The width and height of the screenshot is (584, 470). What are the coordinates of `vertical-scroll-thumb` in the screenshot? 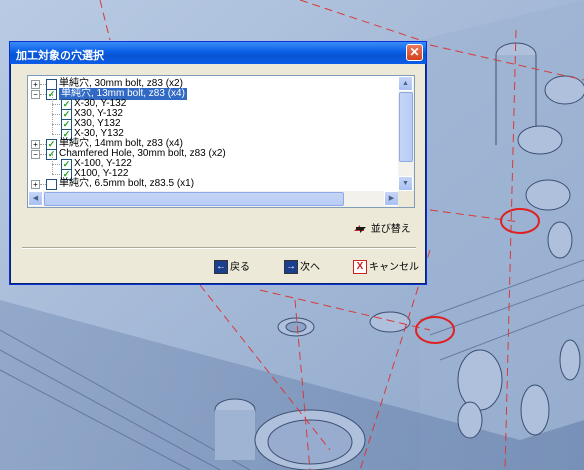 It's located at (406, 127).